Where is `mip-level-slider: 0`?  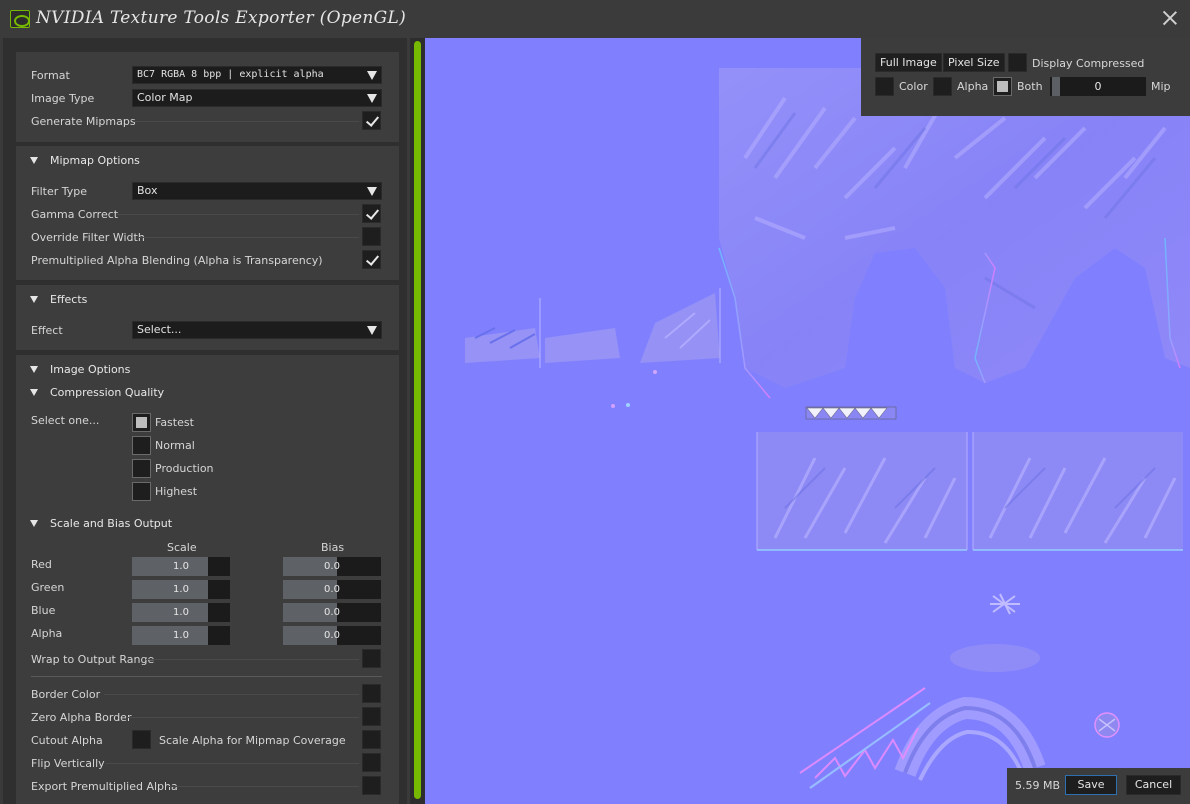
mip-level-slider: 0 is located at coordinates (1098, 86).